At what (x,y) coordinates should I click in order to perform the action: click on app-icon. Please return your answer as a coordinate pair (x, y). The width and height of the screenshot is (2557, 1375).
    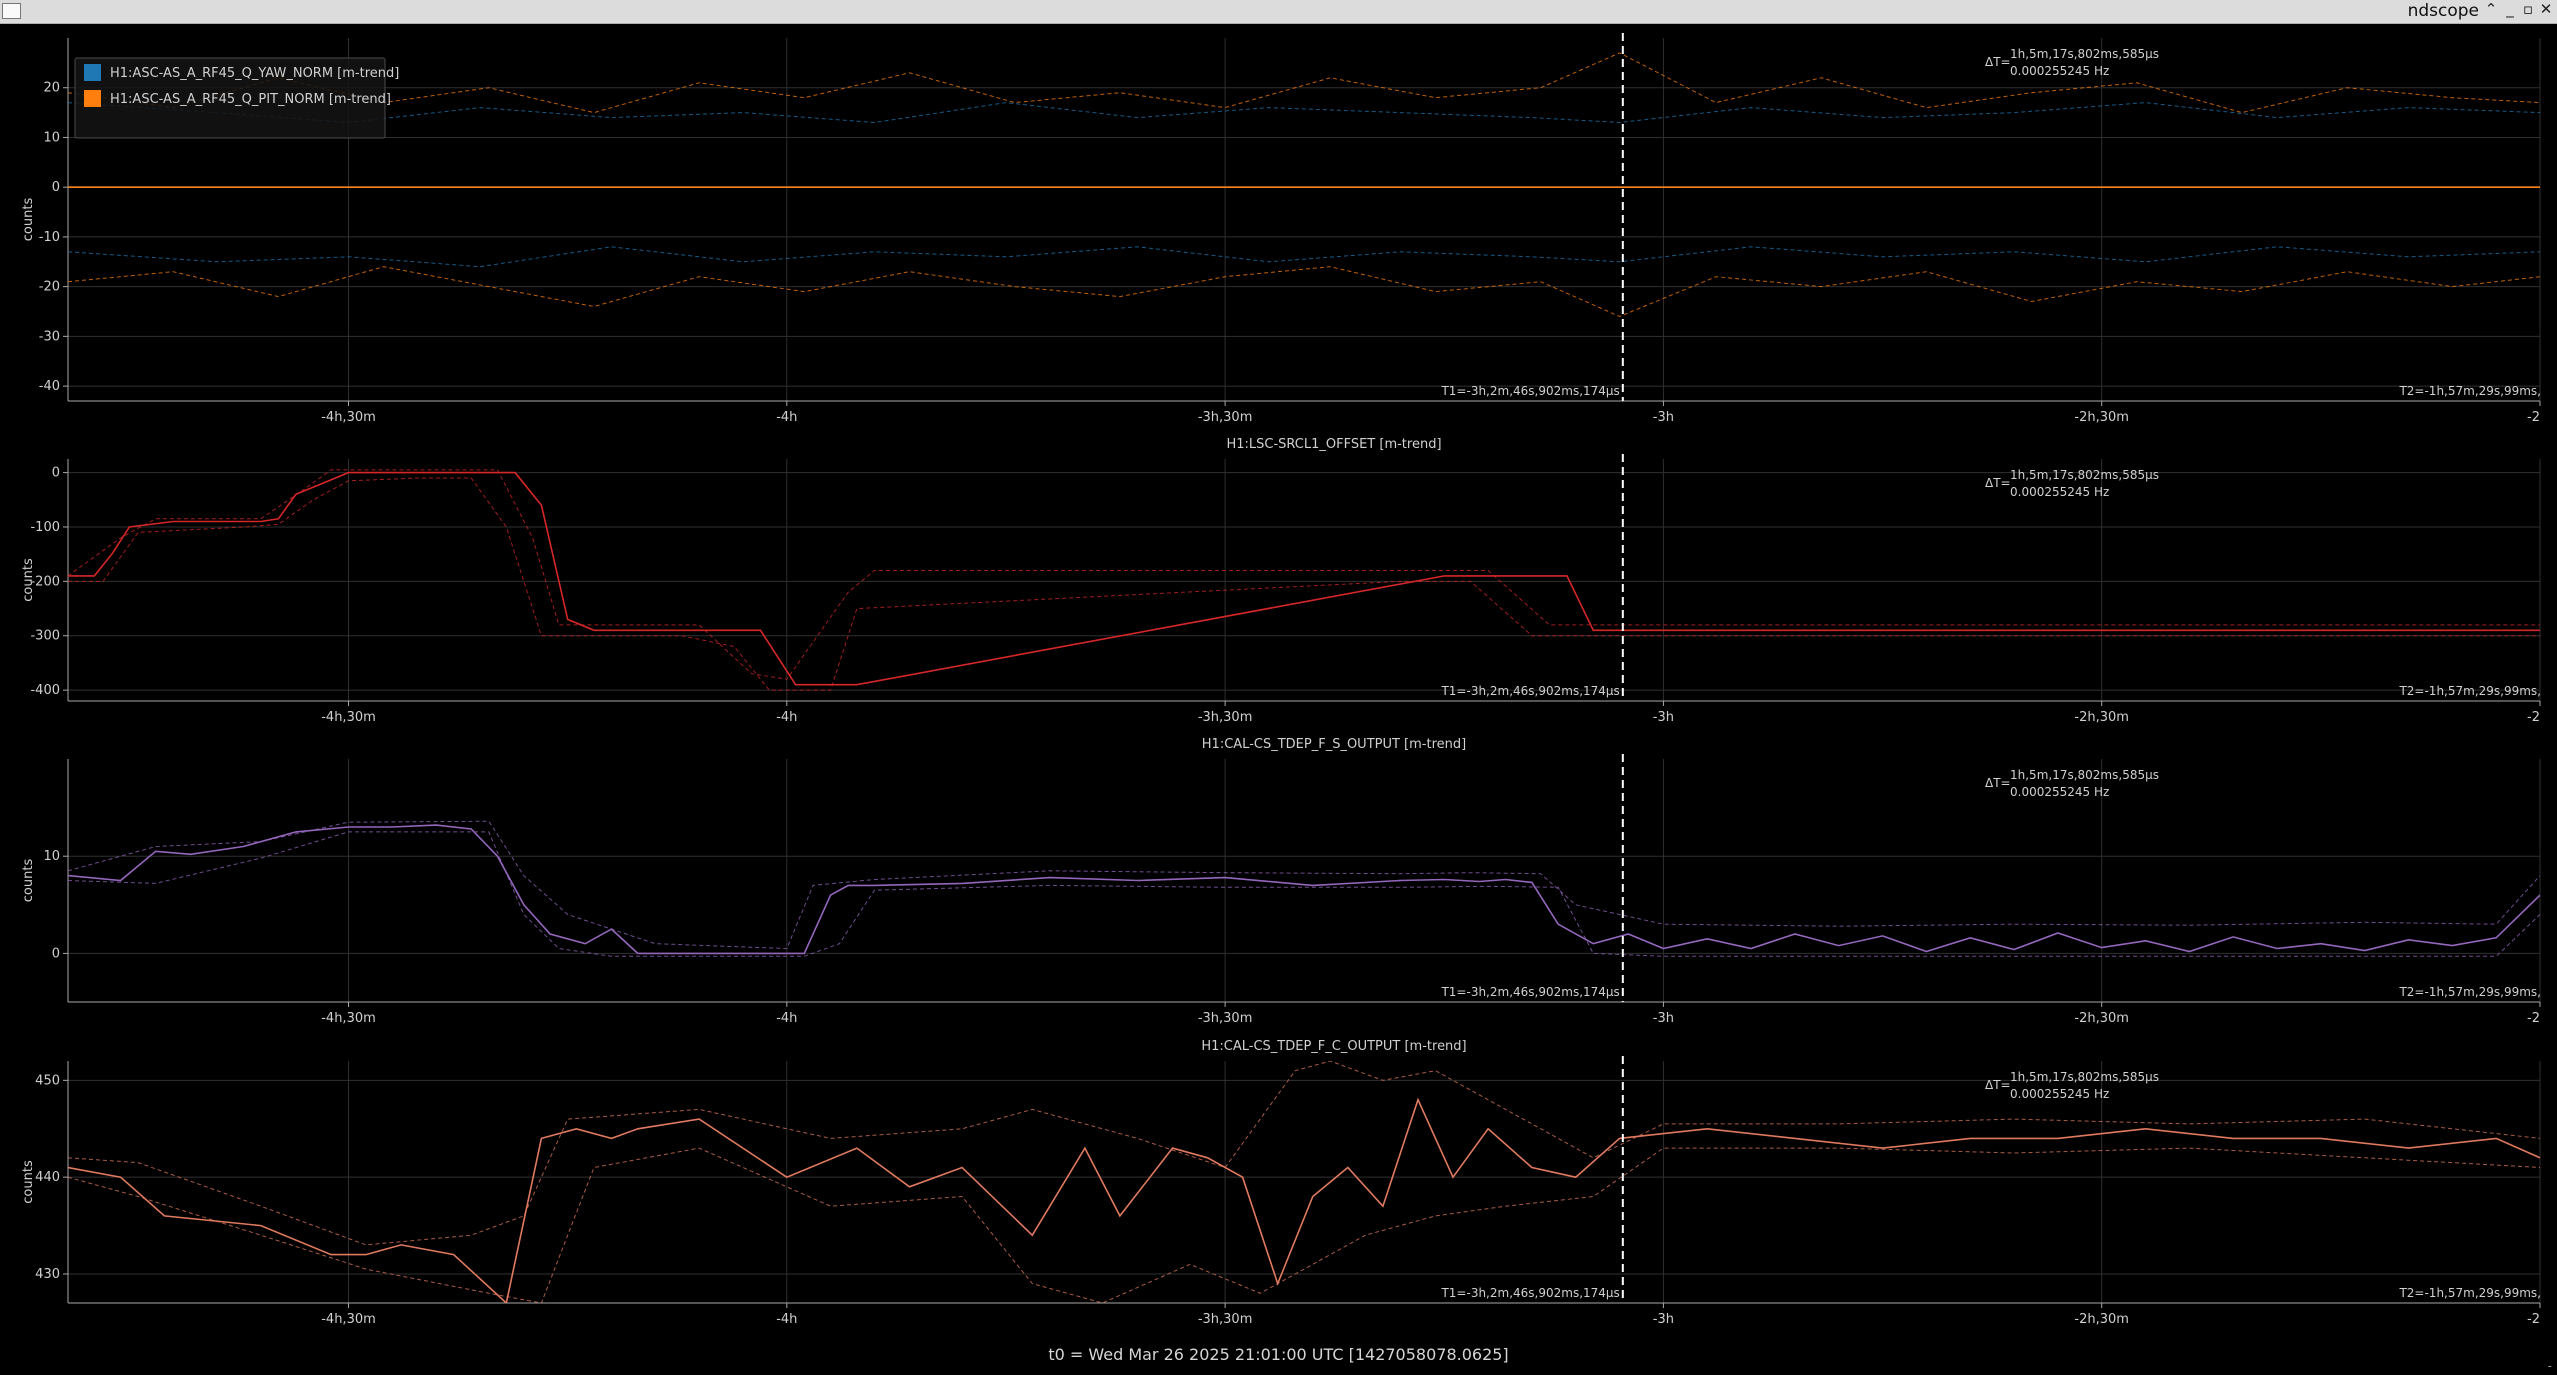
    Looking at the image, I should click on (11, 11).